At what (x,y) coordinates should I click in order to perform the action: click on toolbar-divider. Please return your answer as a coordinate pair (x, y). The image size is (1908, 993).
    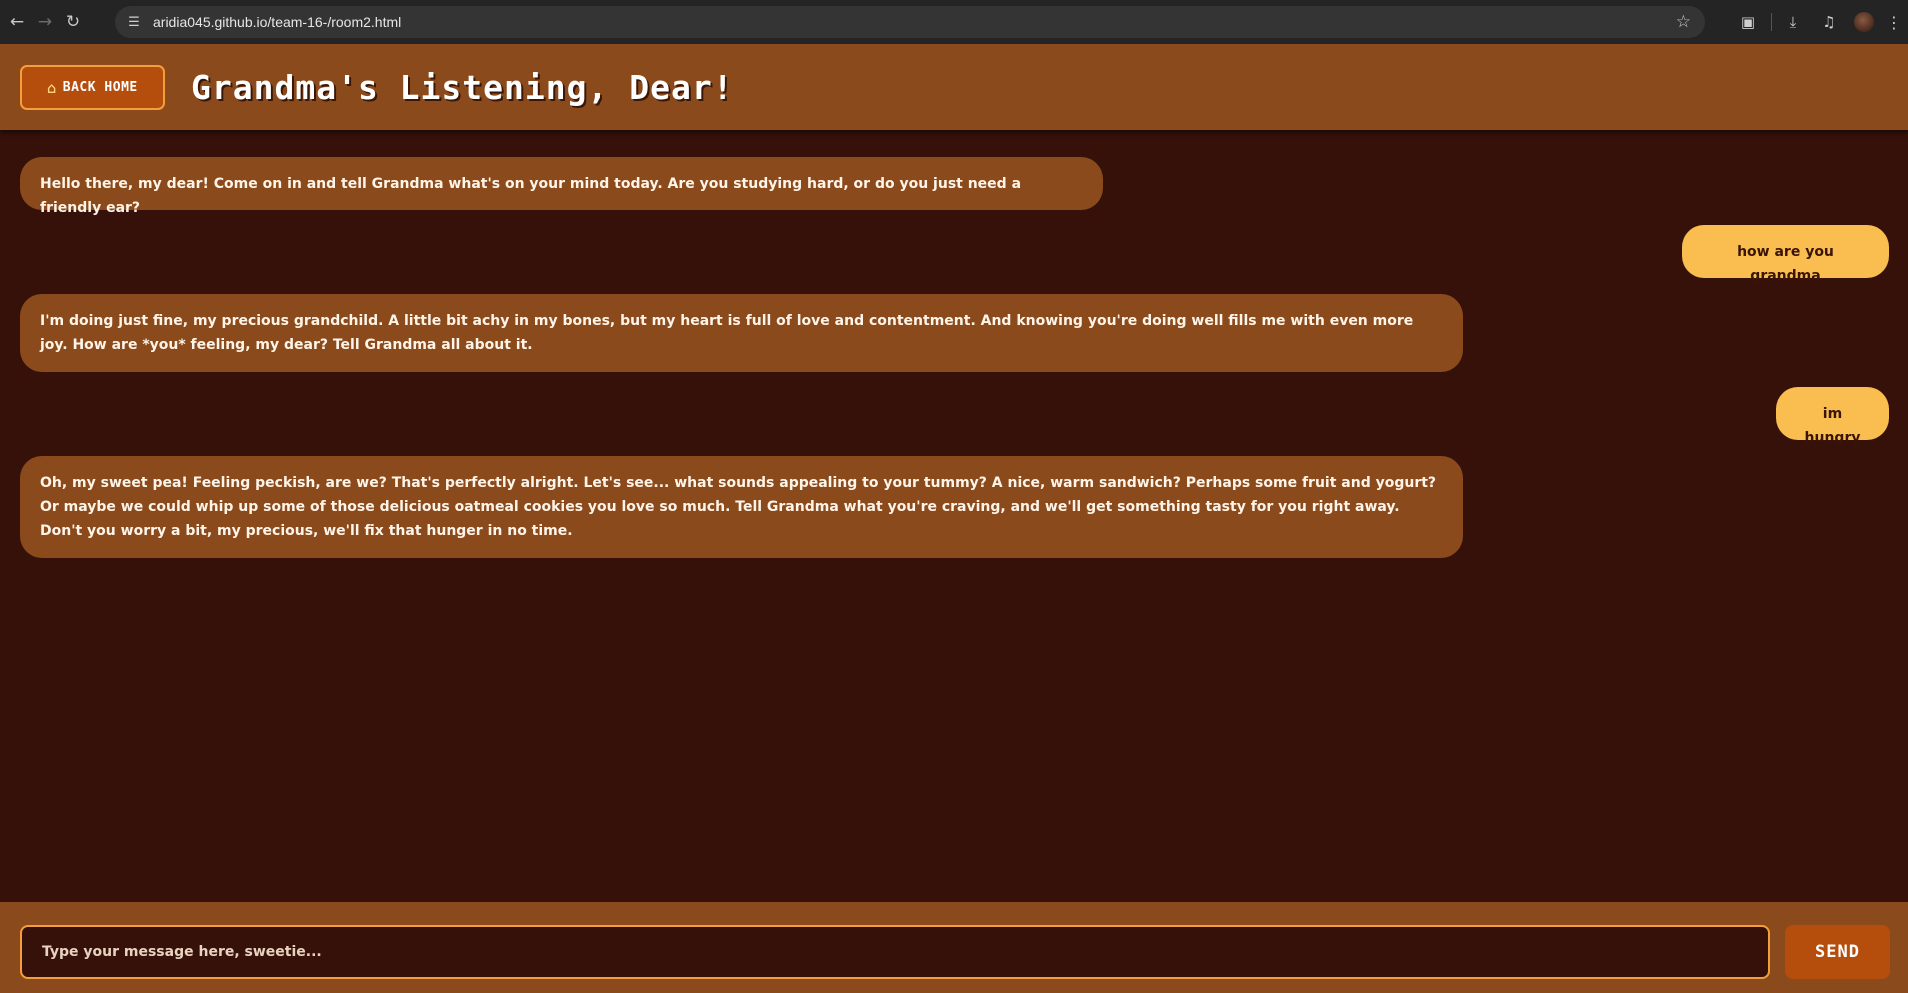
    Looking at the image, I should click on (1771, 22).